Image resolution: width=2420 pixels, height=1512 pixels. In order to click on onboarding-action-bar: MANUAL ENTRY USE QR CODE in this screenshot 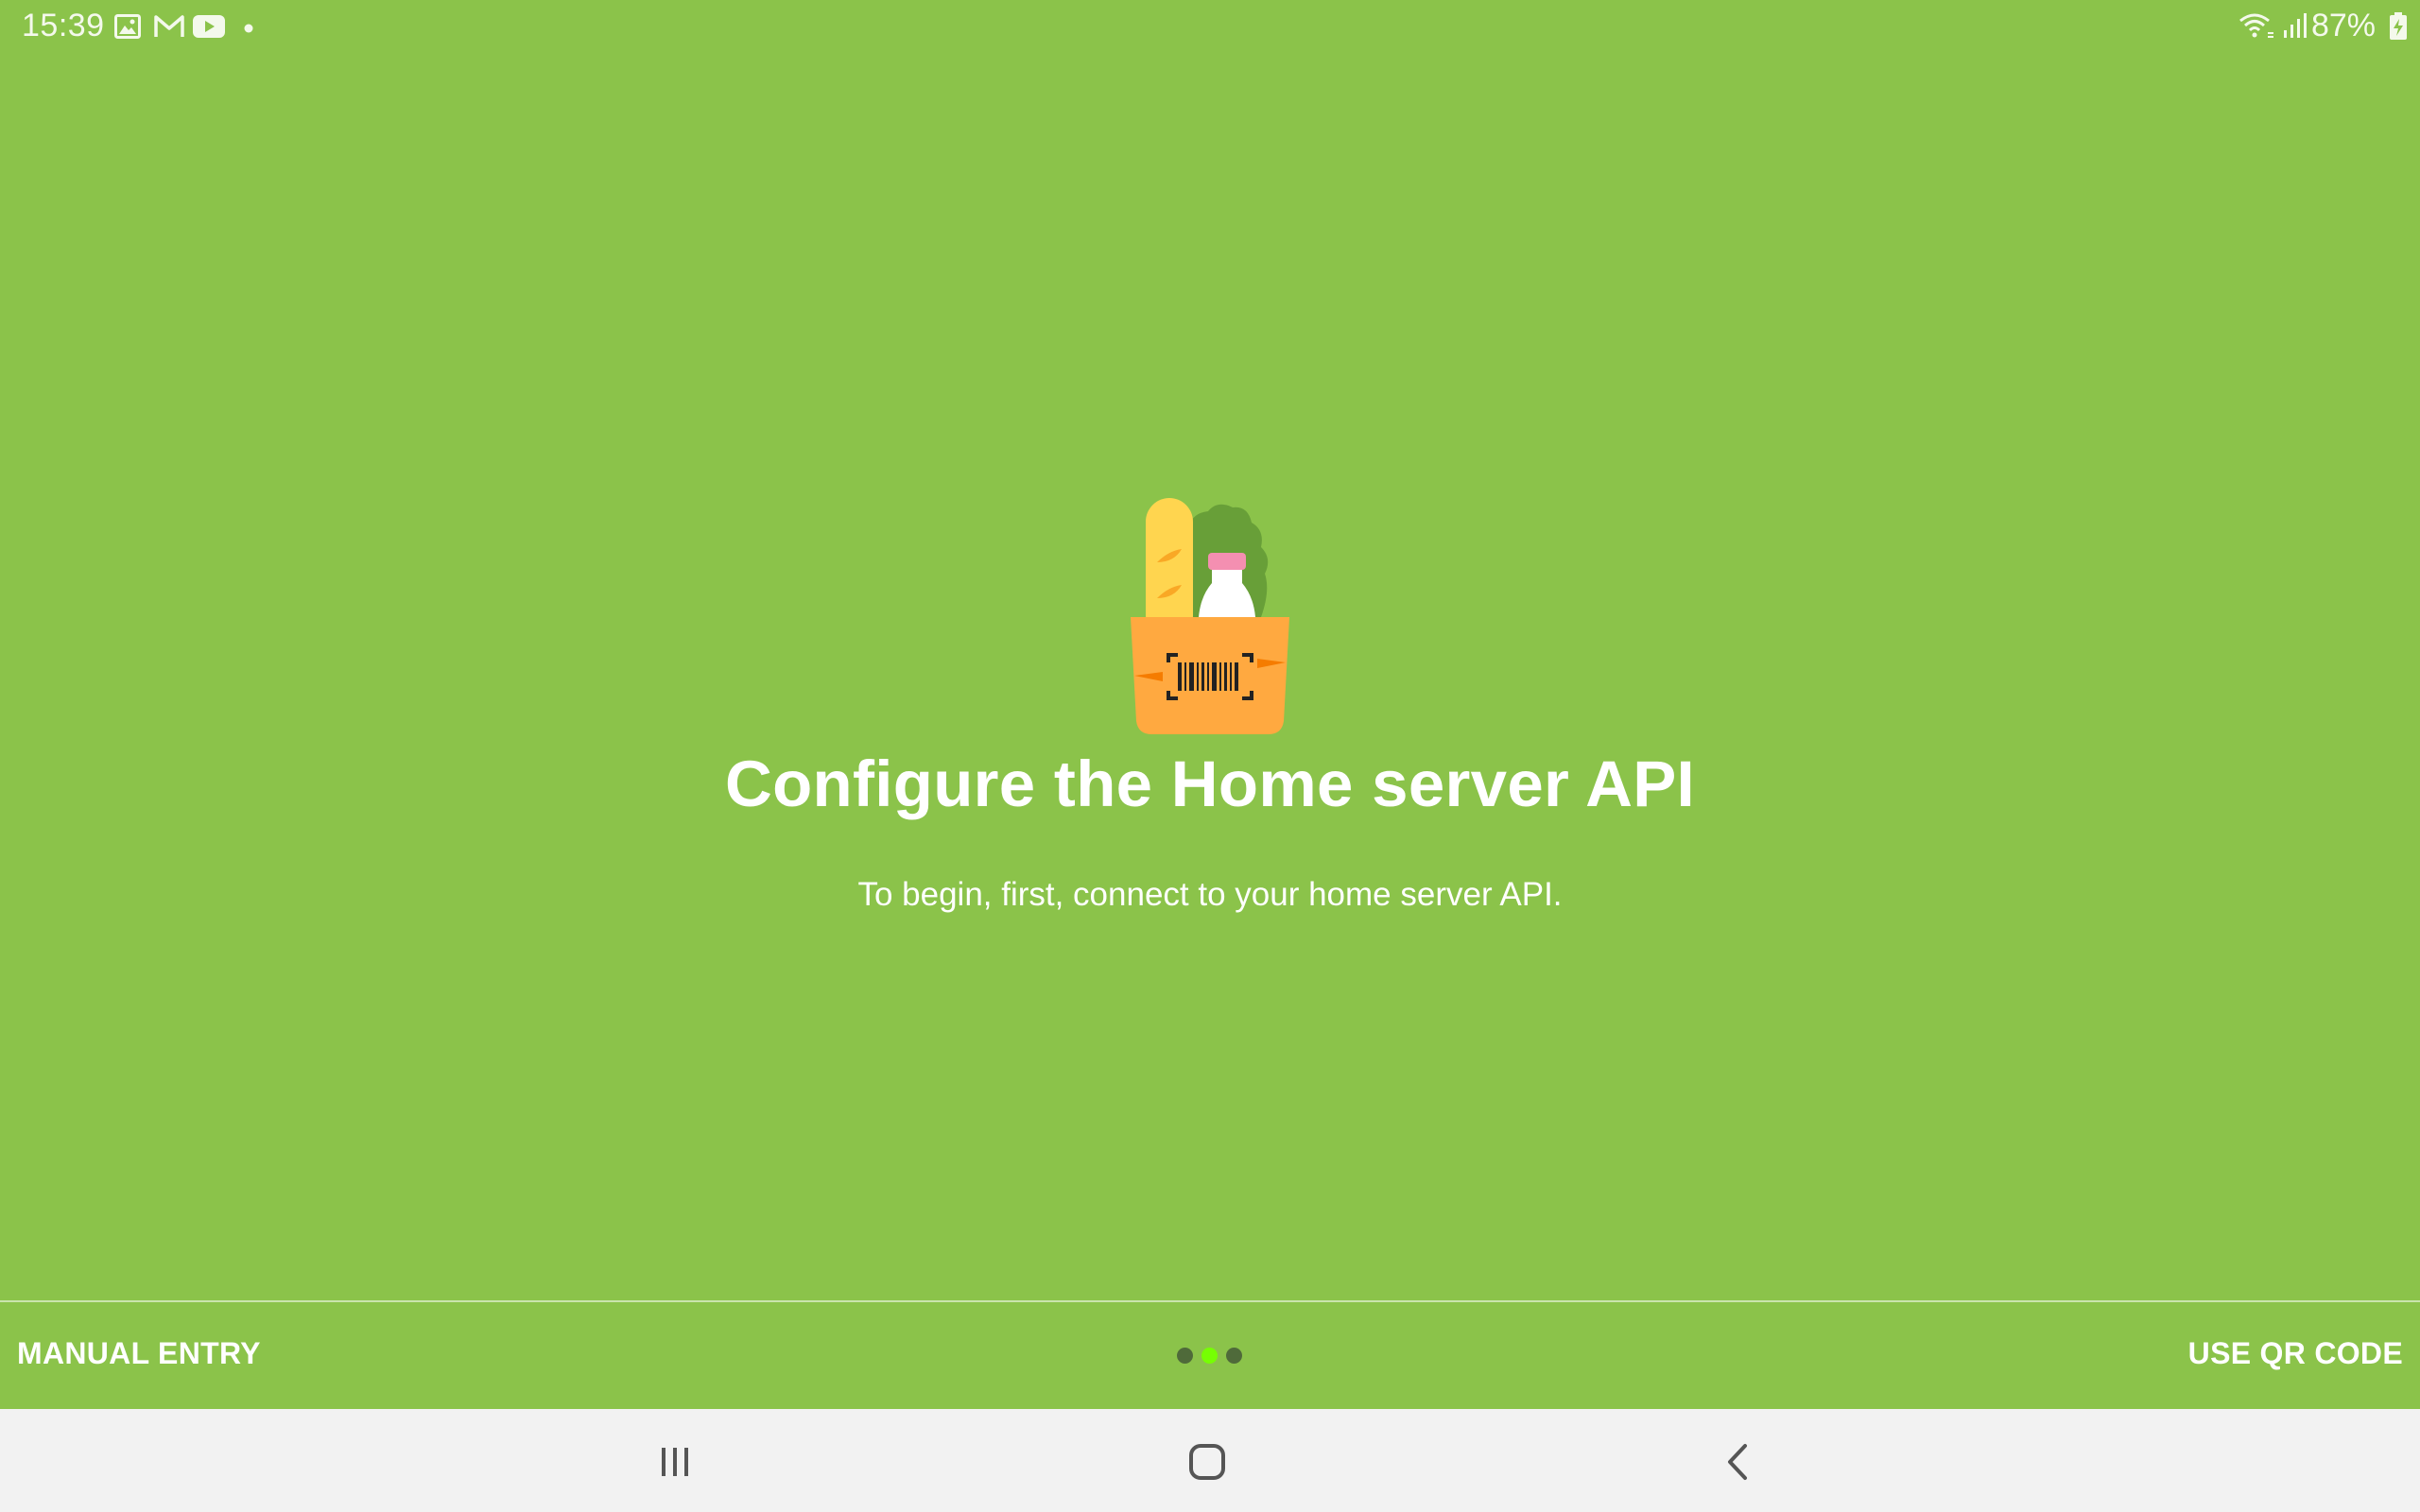, I will do `click(1210, 1355)`.